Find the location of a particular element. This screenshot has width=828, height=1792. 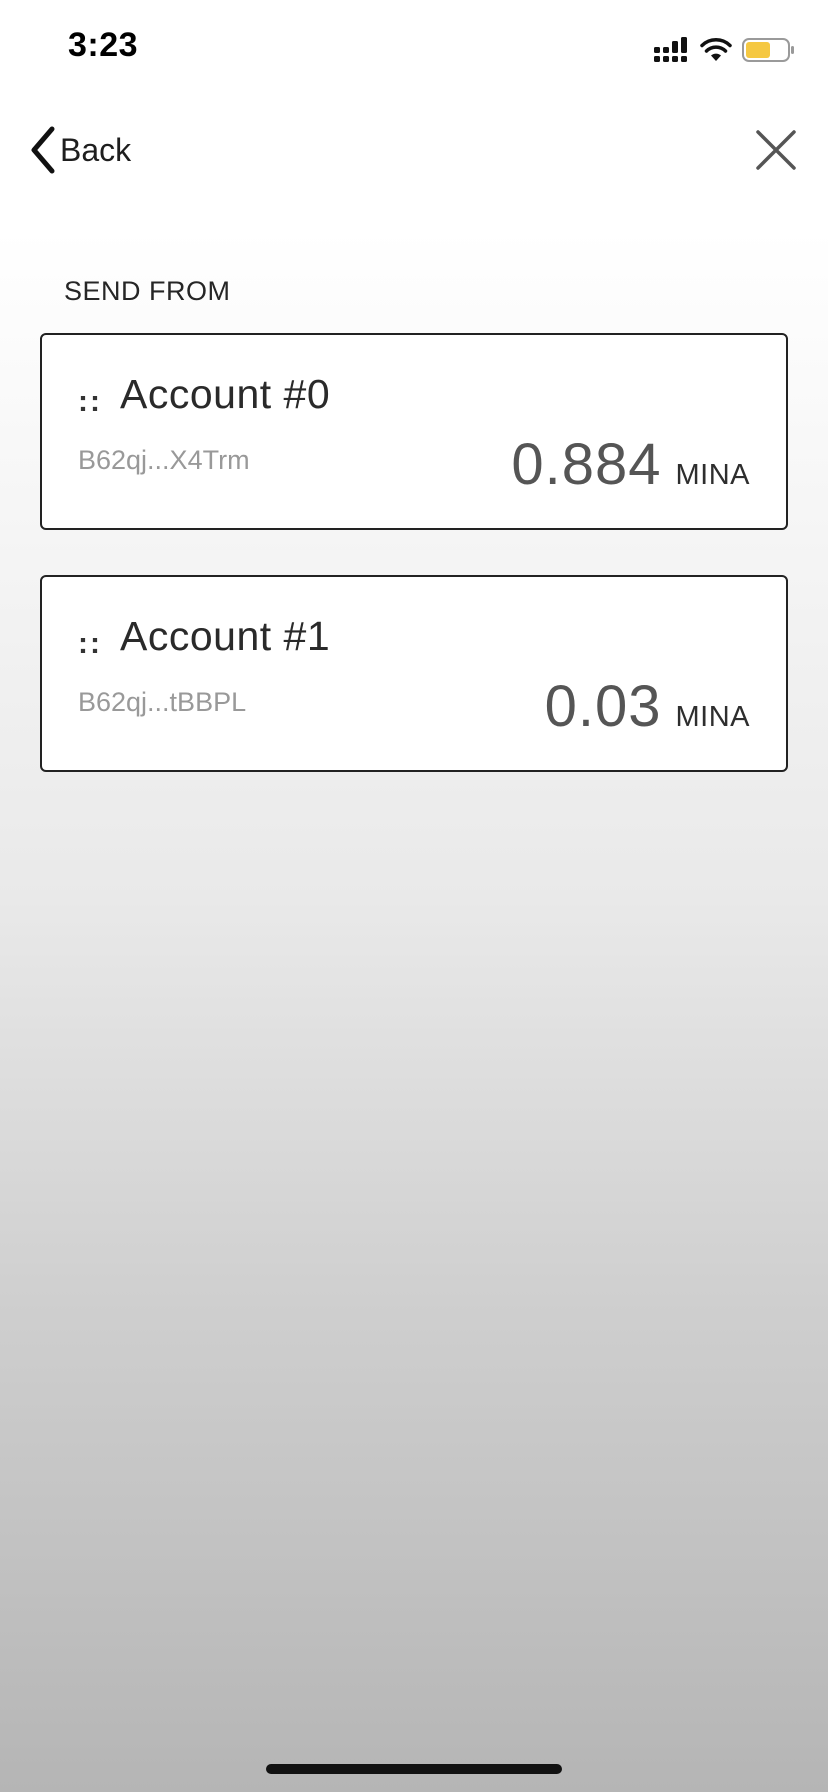

close-icon is located at coordinates (776, 150).